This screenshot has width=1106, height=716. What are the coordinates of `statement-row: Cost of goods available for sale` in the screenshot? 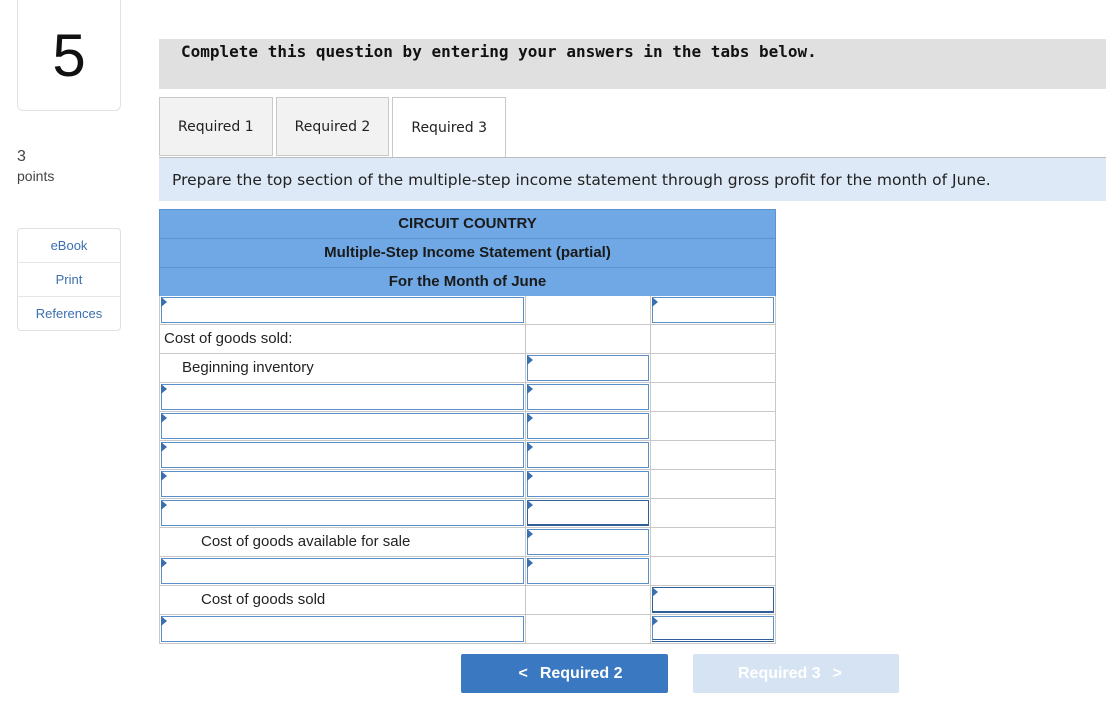 It's located at (468, 542).